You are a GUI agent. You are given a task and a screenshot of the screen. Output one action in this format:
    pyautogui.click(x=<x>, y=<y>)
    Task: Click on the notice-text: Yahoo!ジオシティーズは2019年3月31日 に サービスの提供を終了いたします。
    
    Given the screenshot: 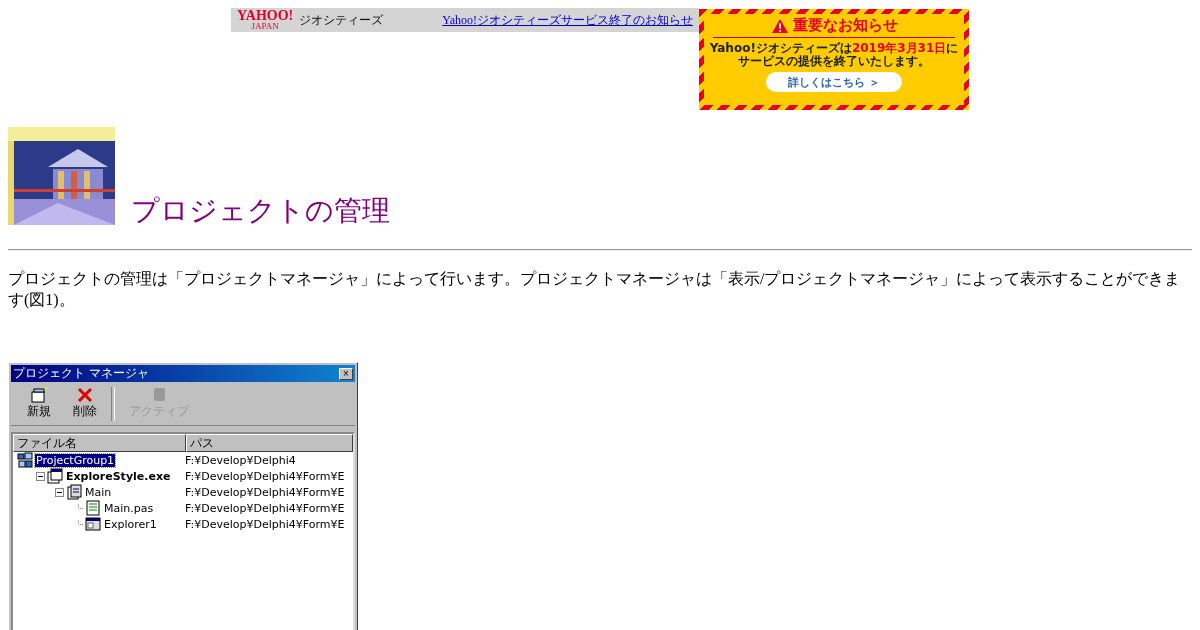 What is the action you would take?
    pyautogui.click(x=834, y=55)
    